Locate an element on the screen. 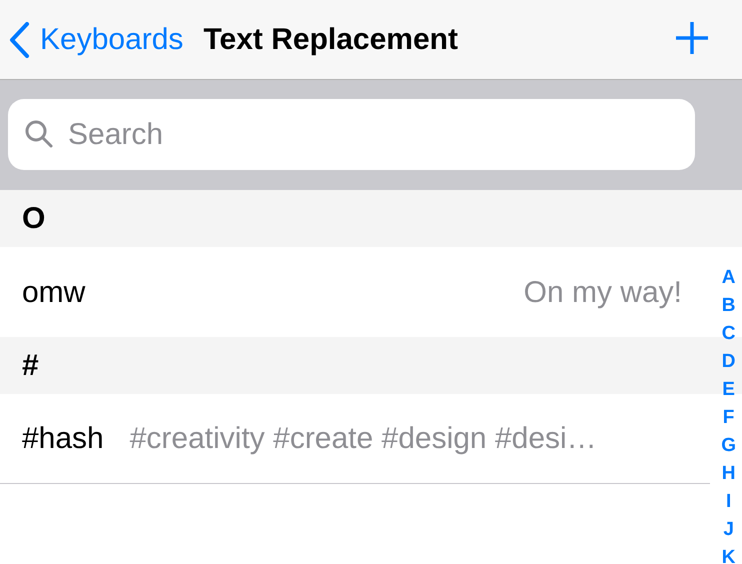  index-letter: K is located at coordinates (729, 554).